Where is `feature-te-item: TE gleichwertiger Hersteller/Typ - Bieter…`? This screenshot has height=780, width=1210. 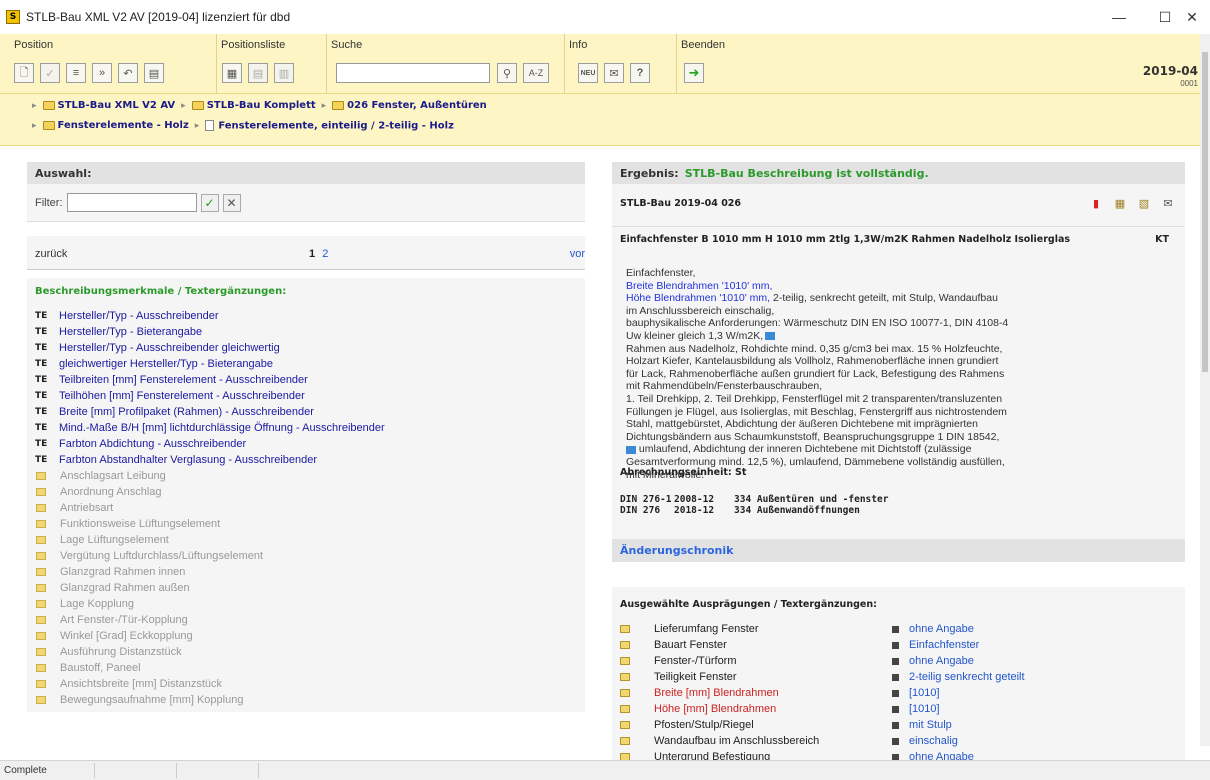
feature-te-item: TE gleichwertiger Hersteller/Typ - Bieter… is located at coordinates (305, 364).